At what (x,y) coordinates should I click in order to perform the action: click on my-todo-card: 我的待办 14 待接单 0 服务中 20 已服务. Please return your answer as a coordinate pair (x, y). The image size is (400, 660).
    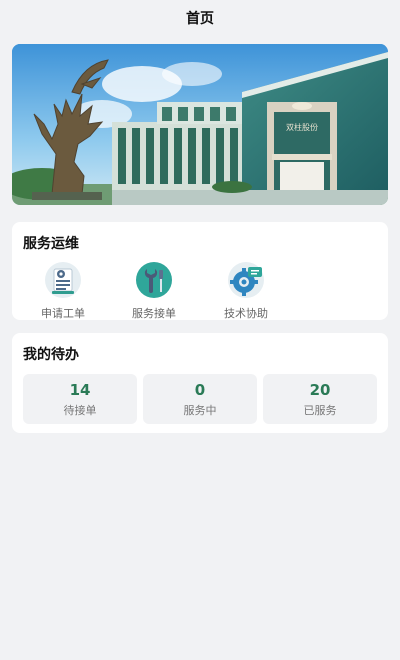
    Looking at the image, I should click on (200, 383).